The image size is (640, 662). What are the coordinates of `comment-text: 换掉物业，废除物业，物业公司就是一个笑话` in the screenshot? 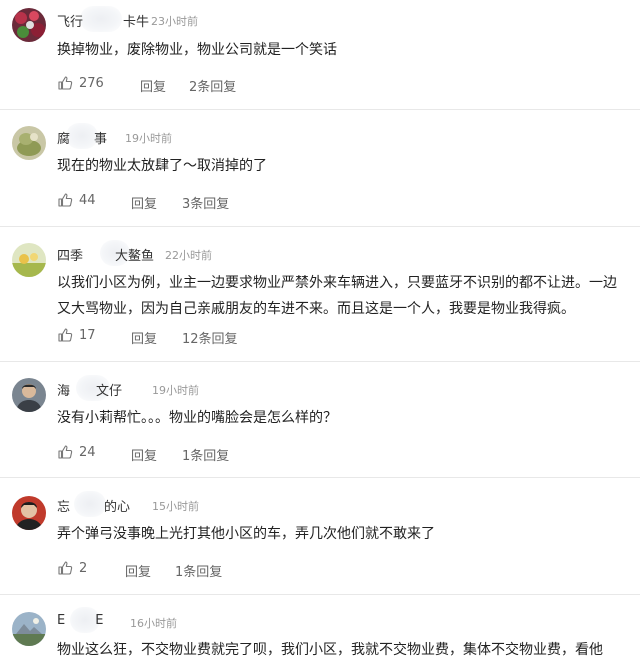 It's located at (197, 50).